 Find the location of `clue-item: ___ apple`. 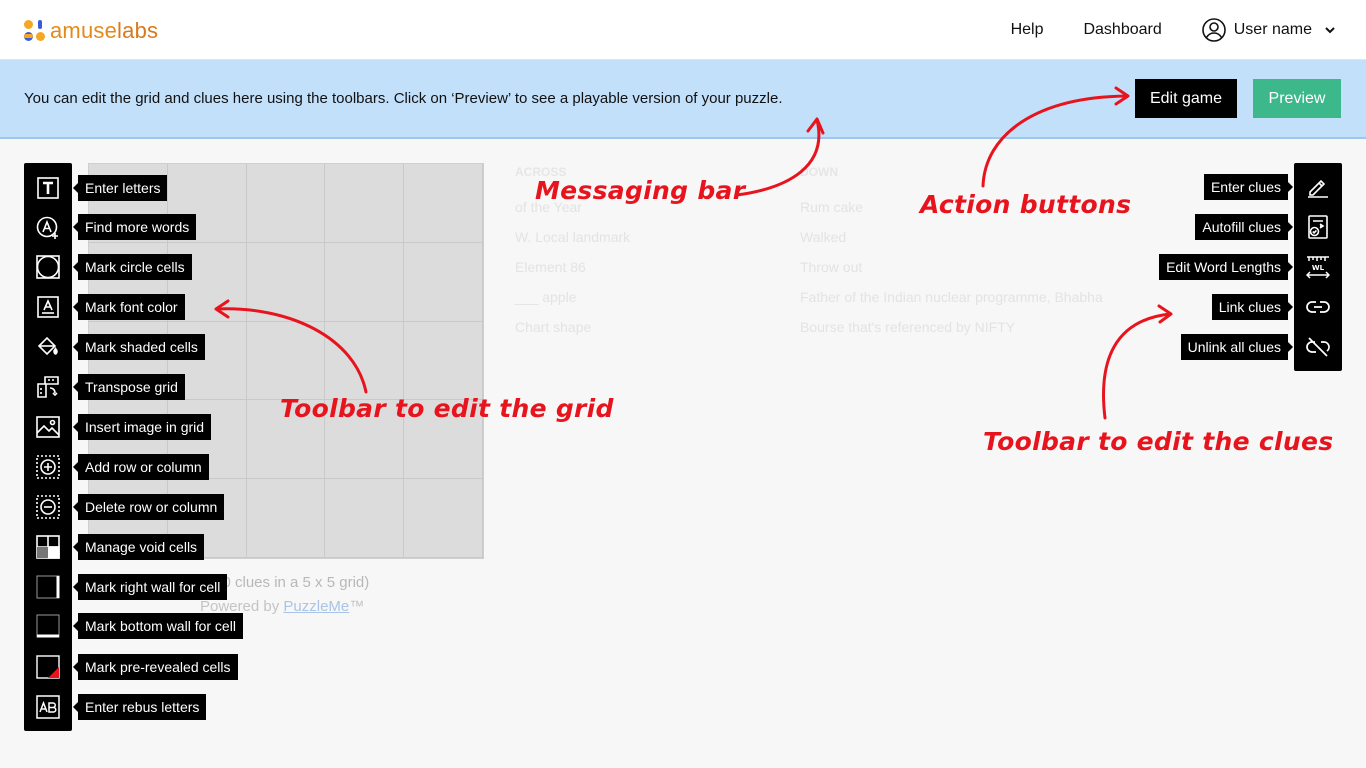

clue-item: ___ apple is located at coordinates (572, 304).